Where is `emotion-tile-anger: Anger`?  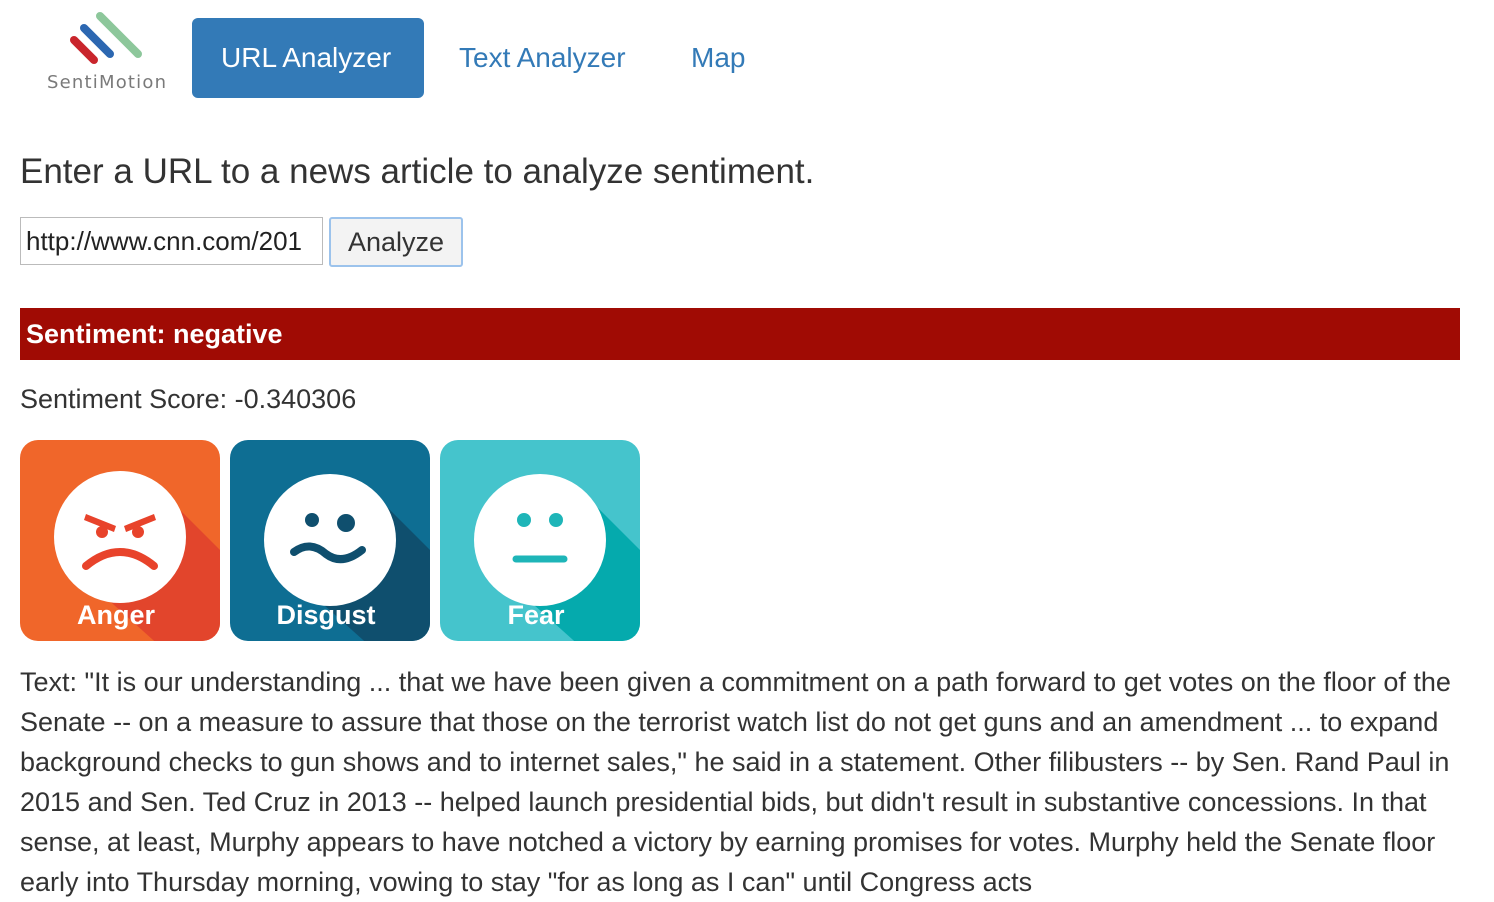
emotion-tile-anger: Anger is located at coordinates (120, 540).